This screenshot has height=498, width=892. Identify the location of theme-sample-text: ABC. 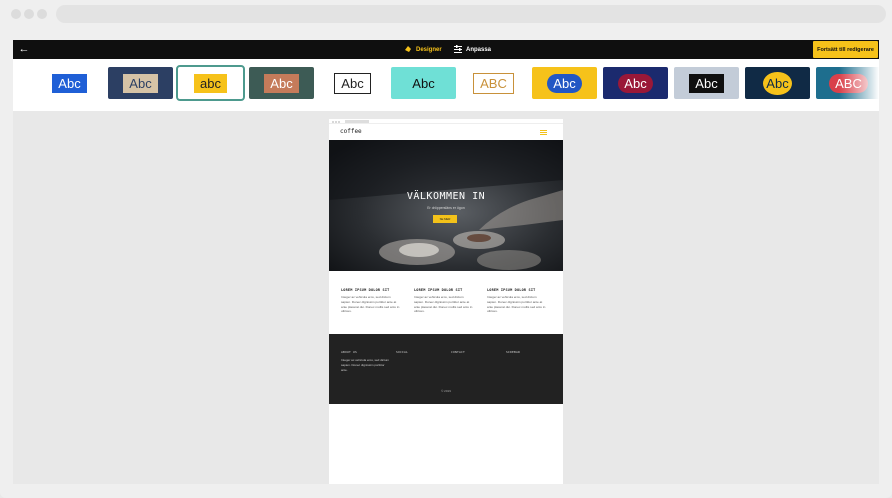
(493, 83).